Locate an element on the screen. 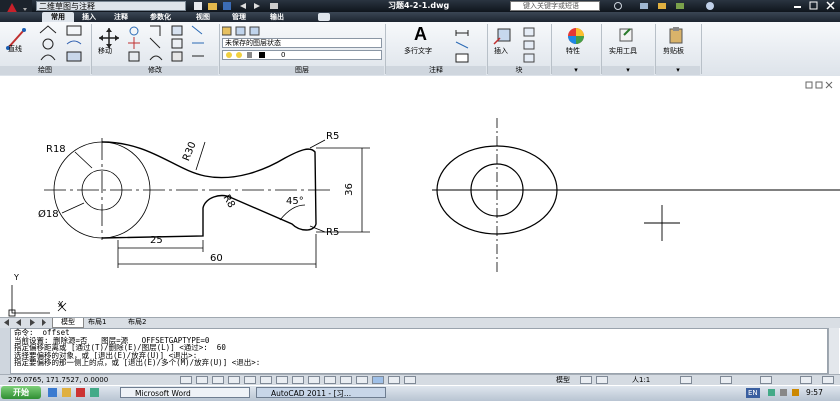 The width and height of the screenshot is (840, 401). start-button: 开始 is located at coordinates (21, 392).